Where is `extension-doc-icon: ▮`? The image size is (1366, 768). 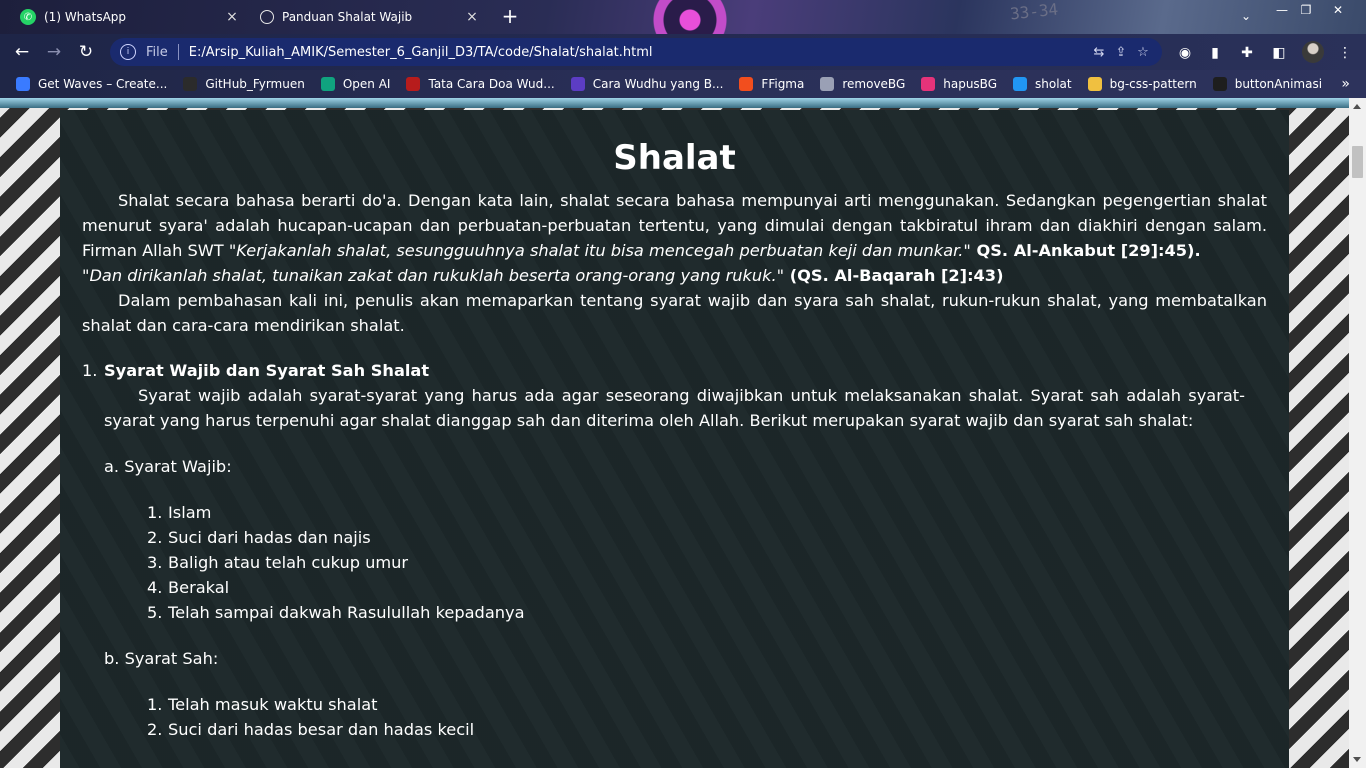 extension-doc-icon: ▮ is located at coordinates (1215, 53).